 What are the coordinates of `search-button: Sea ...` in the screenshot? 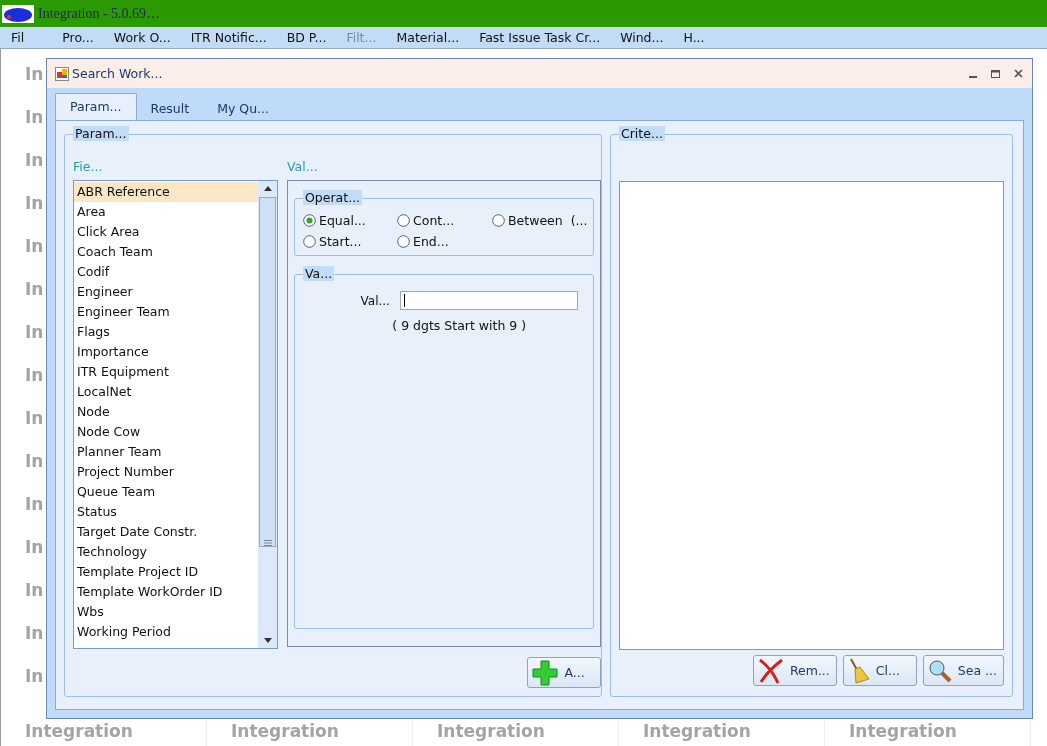 It's located at (963, 670).